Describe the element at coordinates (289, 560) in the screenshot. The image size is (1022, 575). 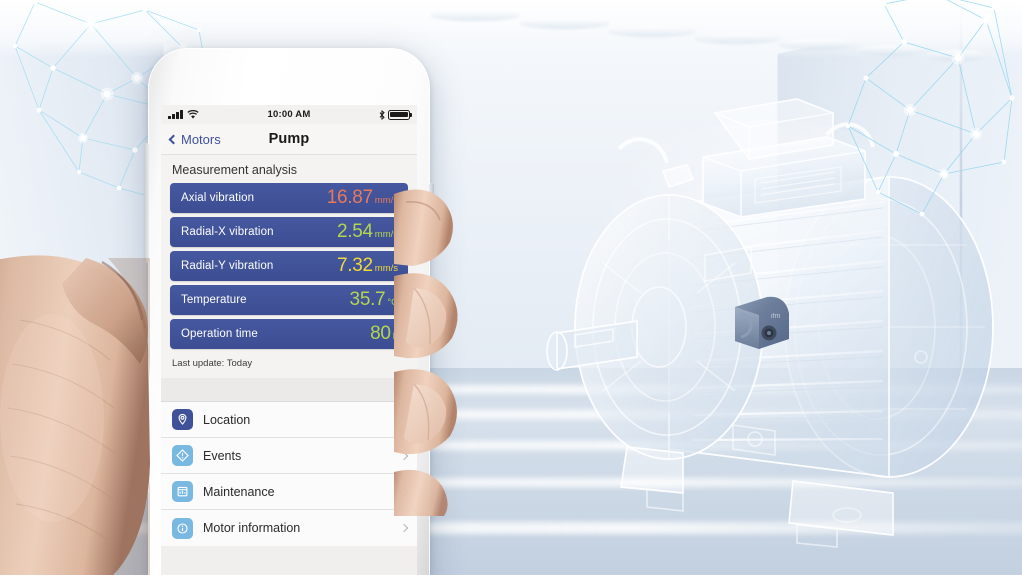
I see `screen-bottom-space` at that location.